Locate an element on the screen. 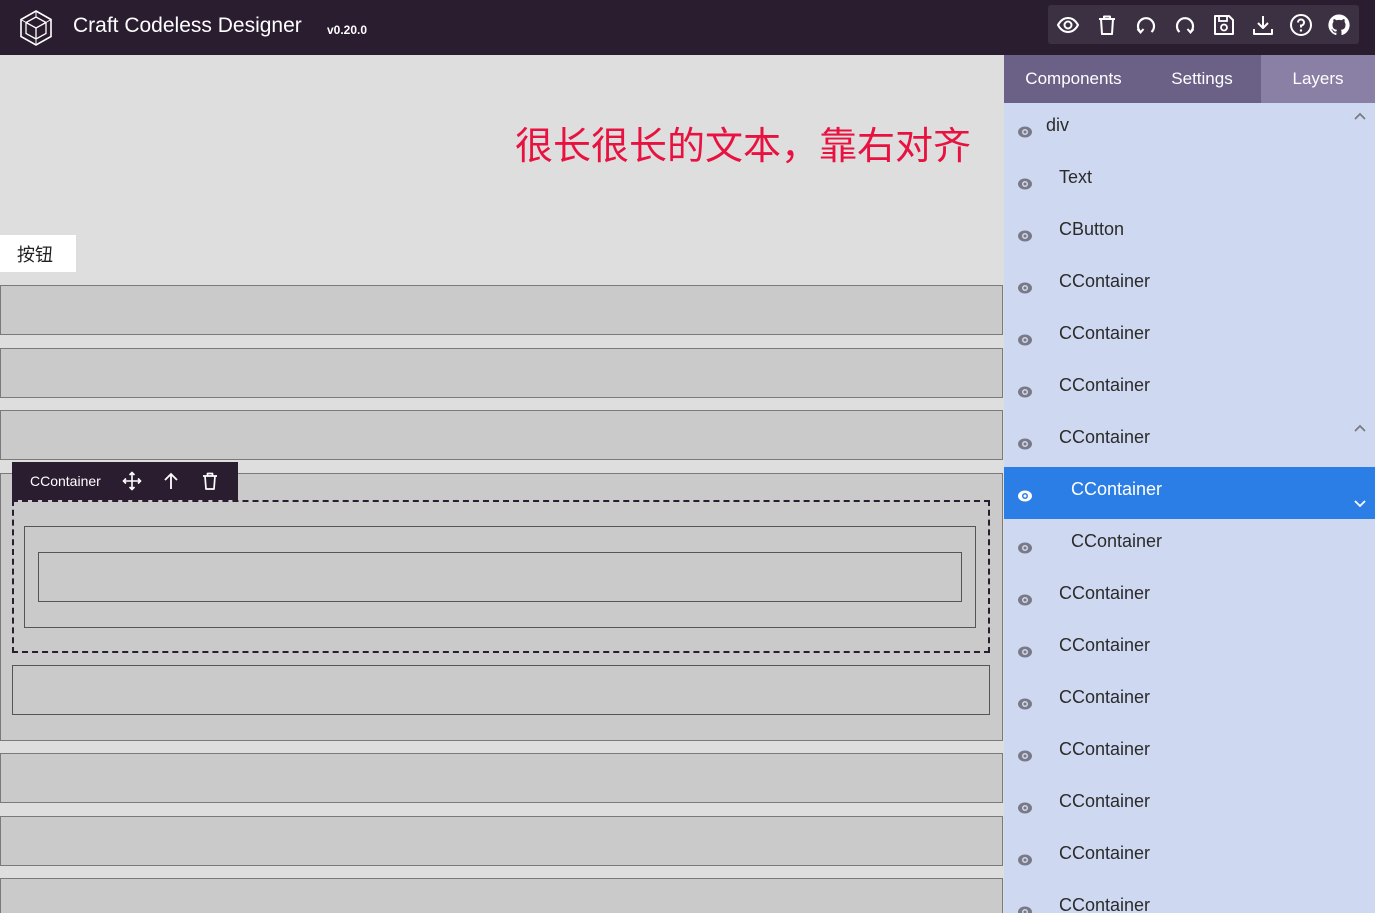 The height and width of the screenshot is (913, 1375). chevron-down-icon is located at coordinates (1360, 504).